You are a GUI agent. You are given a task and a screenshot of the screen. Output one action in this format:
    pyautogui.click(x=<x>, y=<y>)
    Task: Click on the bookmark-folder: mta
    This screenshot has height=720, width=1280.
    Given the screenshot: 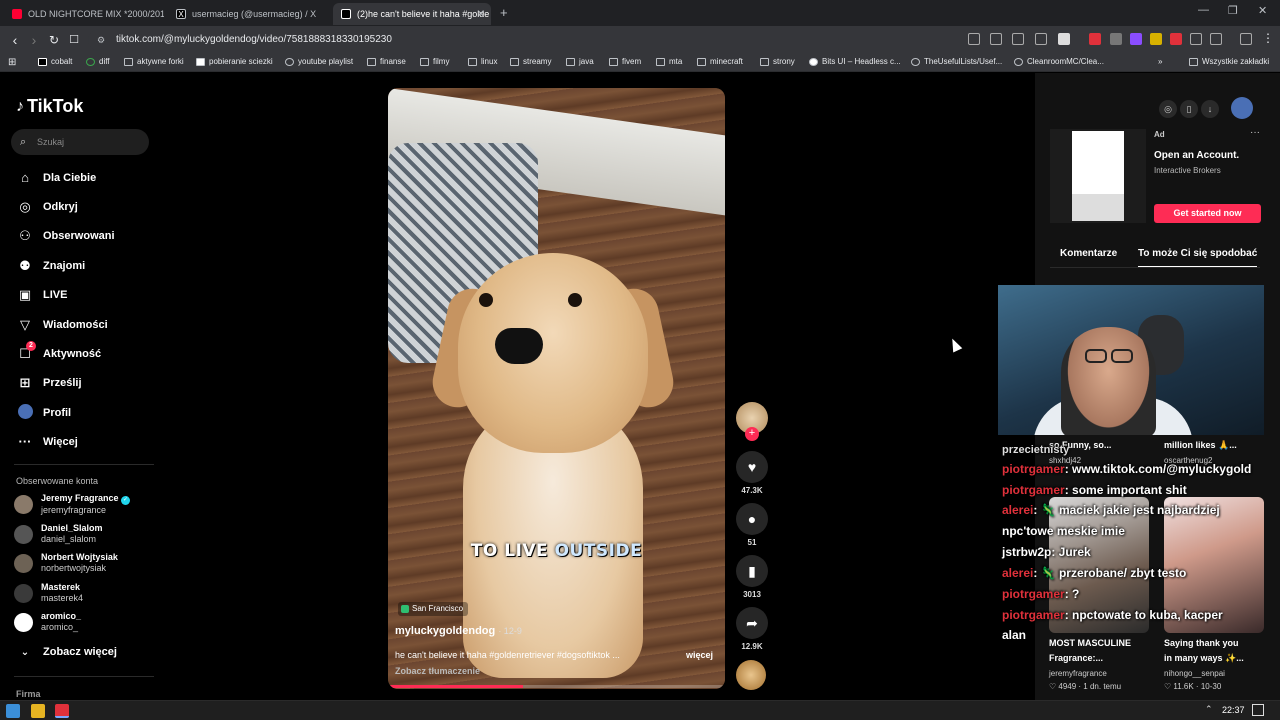 What is the action you would take?
    pyautogui.click(x=669, y=61)
    